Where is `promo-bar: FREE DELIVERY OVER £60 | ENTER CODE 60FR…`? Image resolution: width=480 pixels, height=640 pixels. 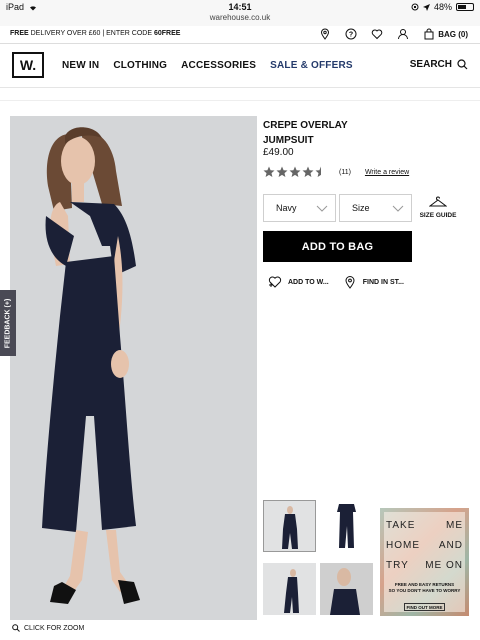
promo-bar: FREE DELIVERY OVER £60 | ENTER CODE 60FR… is located at coordinates (240, 35).